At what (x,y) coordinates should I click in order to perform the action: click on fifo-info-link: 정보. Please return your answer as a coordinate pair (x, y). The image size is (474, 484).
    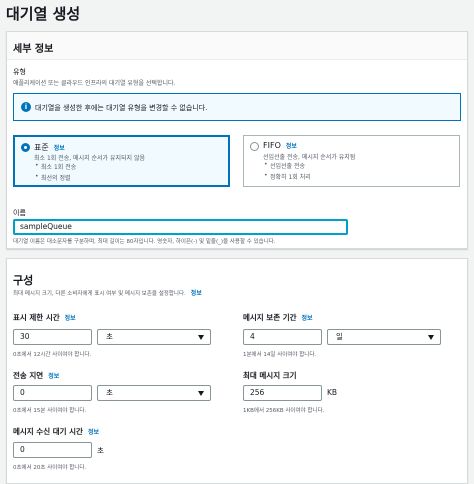
    Looking at the image, I should click on (291, 146).